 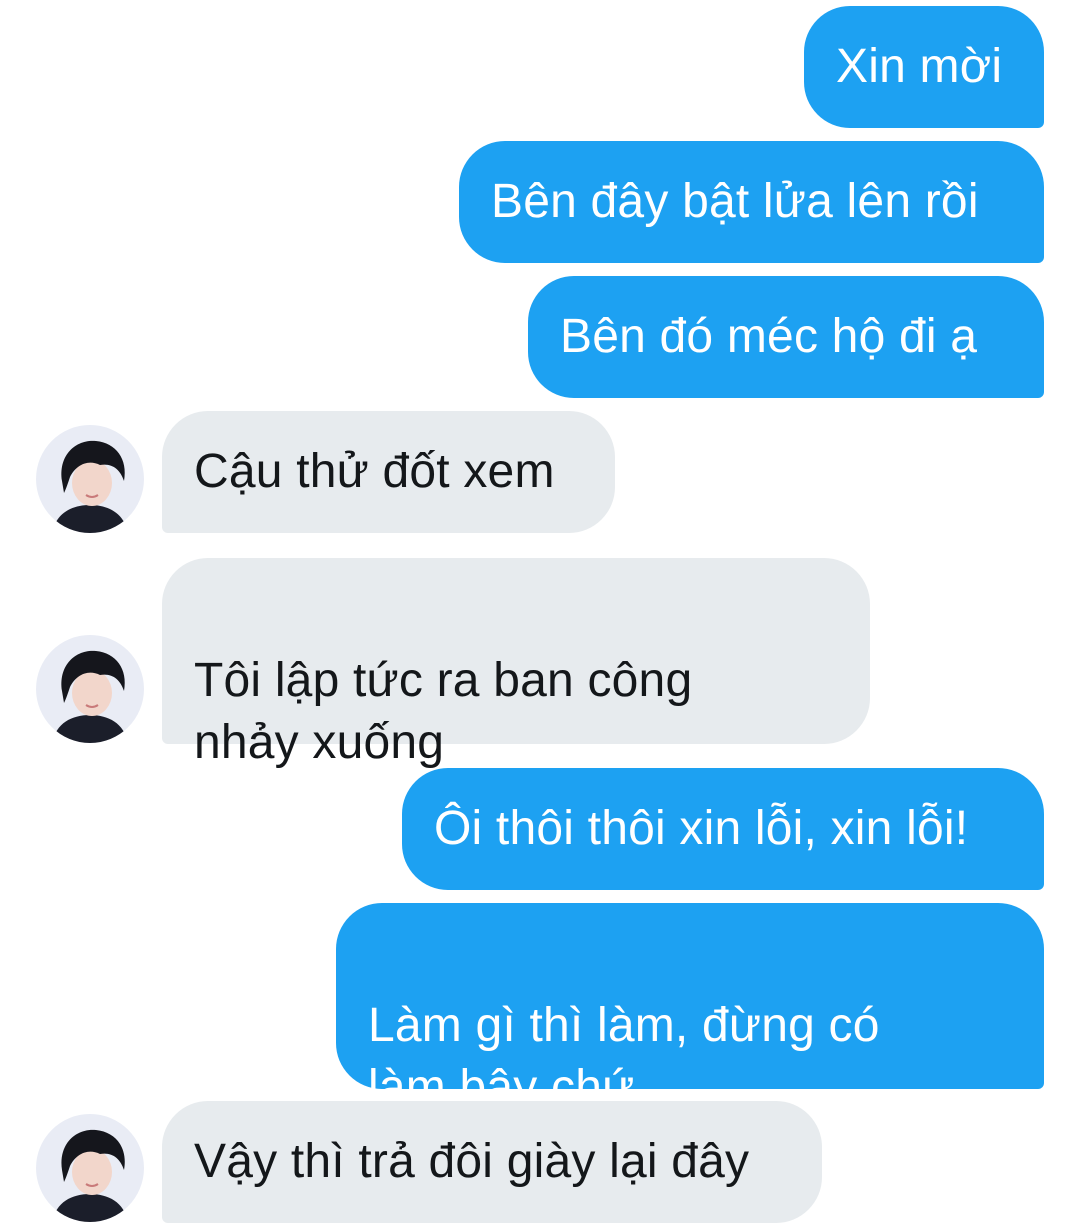 I want to click on message-text: Tôi lập tức ra ban công nhảy xuống, so click(x=443, y=711).